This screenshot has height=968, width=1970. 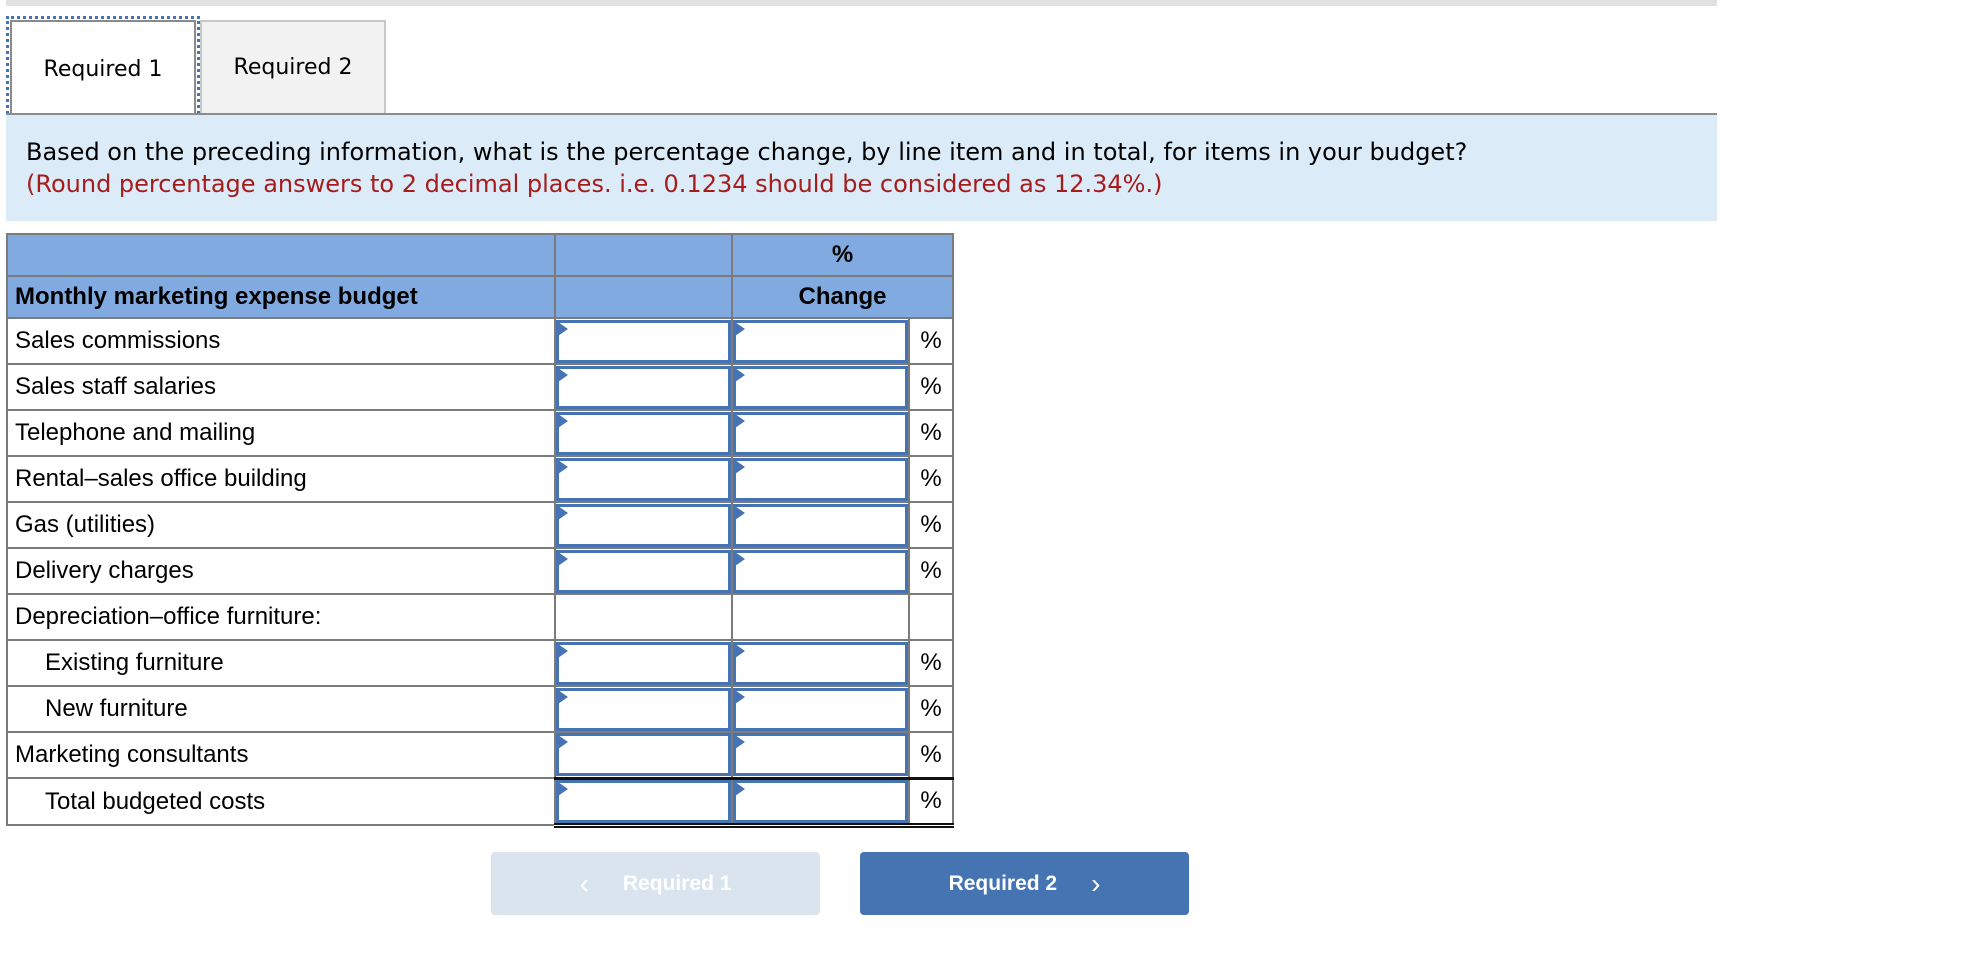 I want to click on row-label: Sales staff salaries, so click(x=281, y=387).